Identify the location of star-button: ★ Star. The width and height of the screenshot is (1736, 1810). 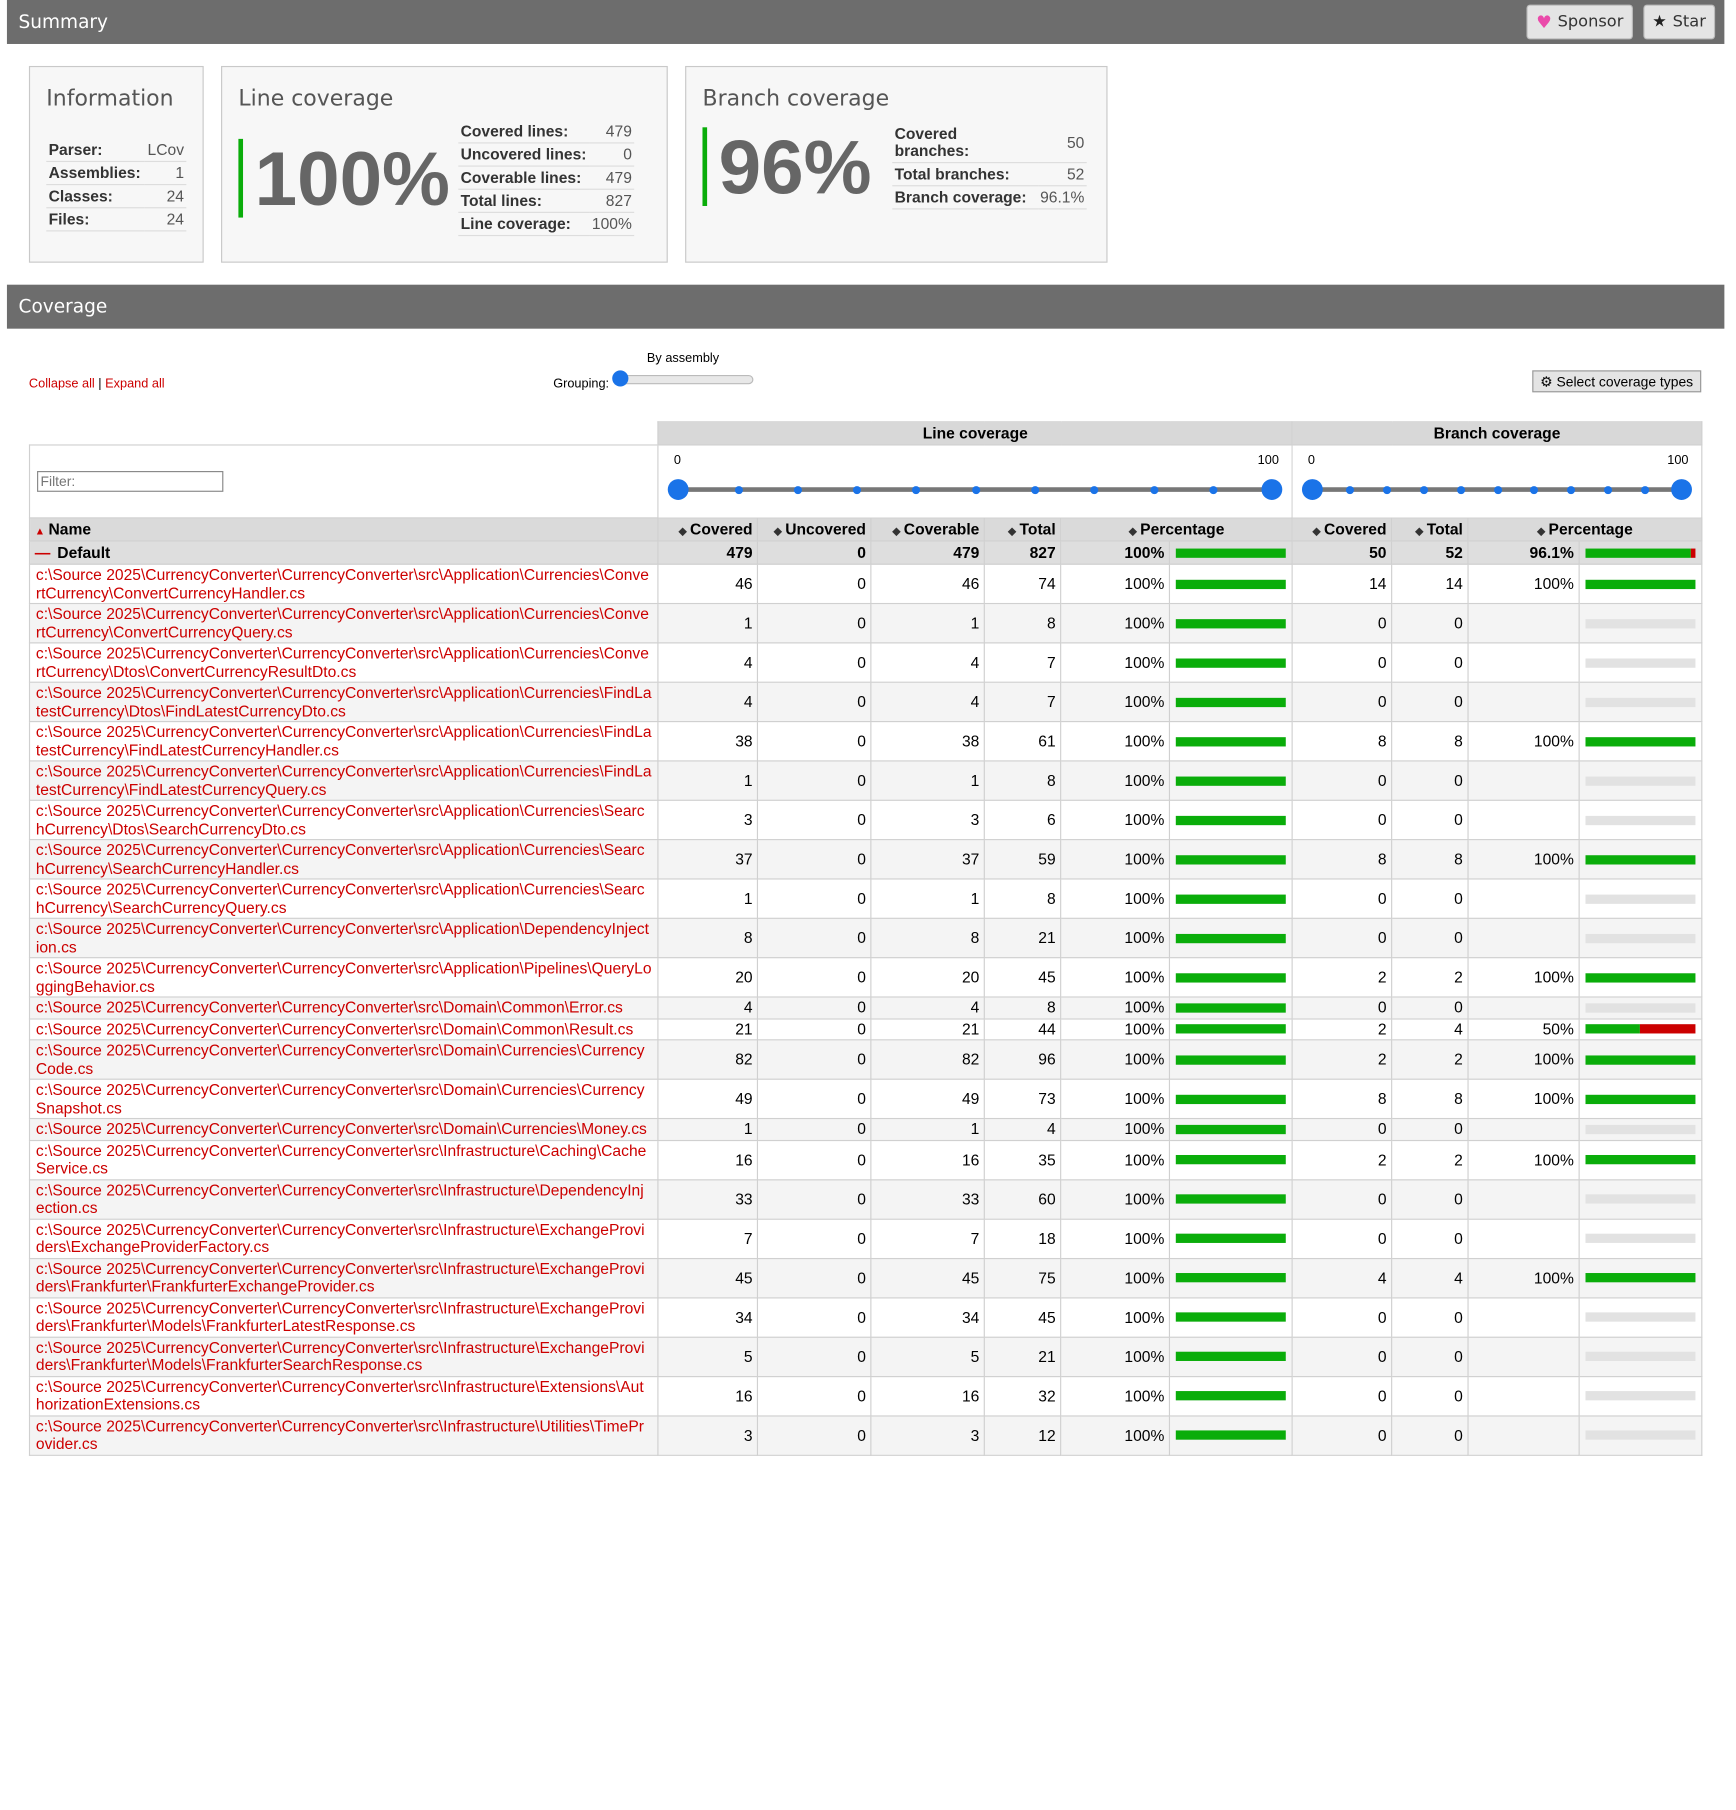
(1679, 22).